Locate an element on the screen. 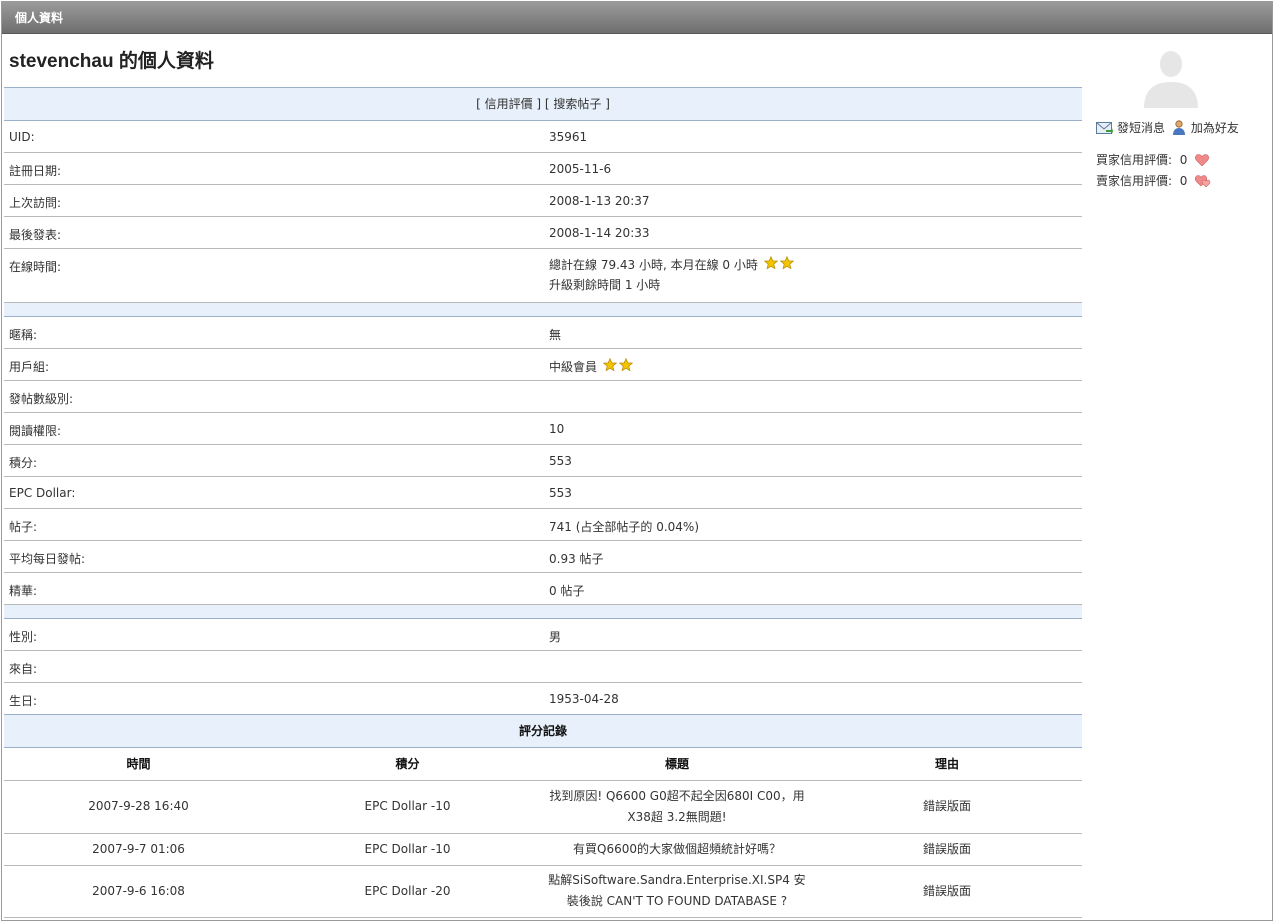 The height and width of the screenshot is (922, 1274). add-friend-button: 加為好友 is located at coordinates (1205, 127).